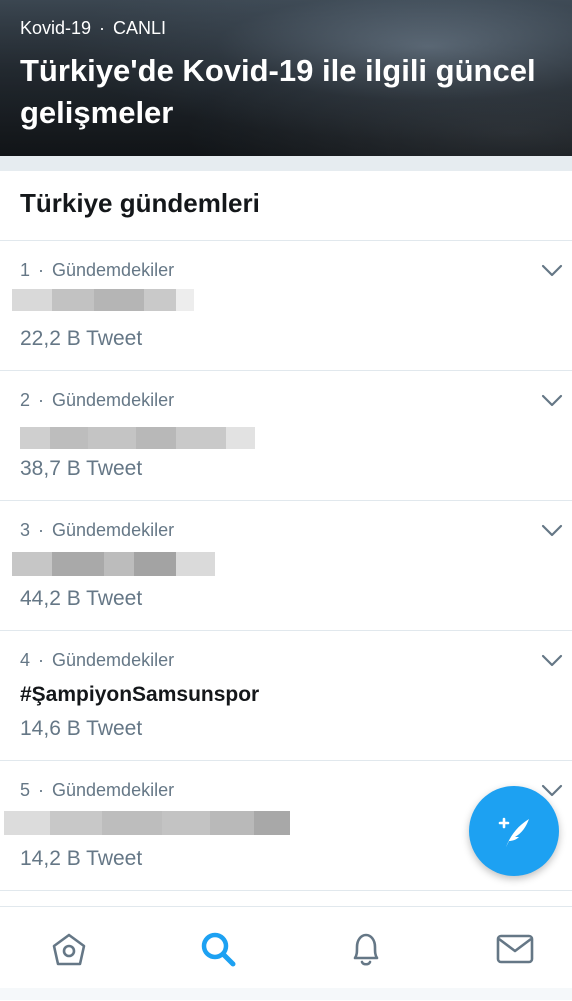  What do you see at coordinates (56, 28) in the screenshot?
I see `hero-category: Kovid-19` at bounding box center [56, 28].